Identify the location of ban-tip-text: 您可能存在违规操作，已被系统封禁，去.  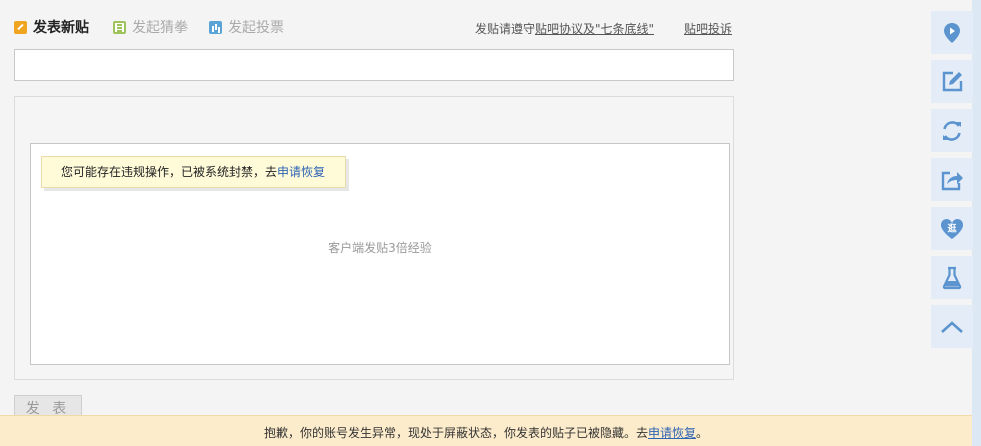
(169, 172).